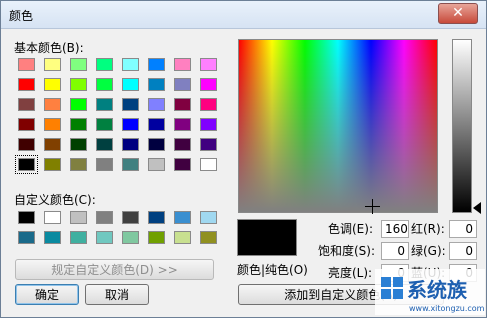 This screenshot has height=318, width=487. Describe the element at coordinates (350, 273) in the screenshot. I see `luminance-label: 亮度(L):` at that location.